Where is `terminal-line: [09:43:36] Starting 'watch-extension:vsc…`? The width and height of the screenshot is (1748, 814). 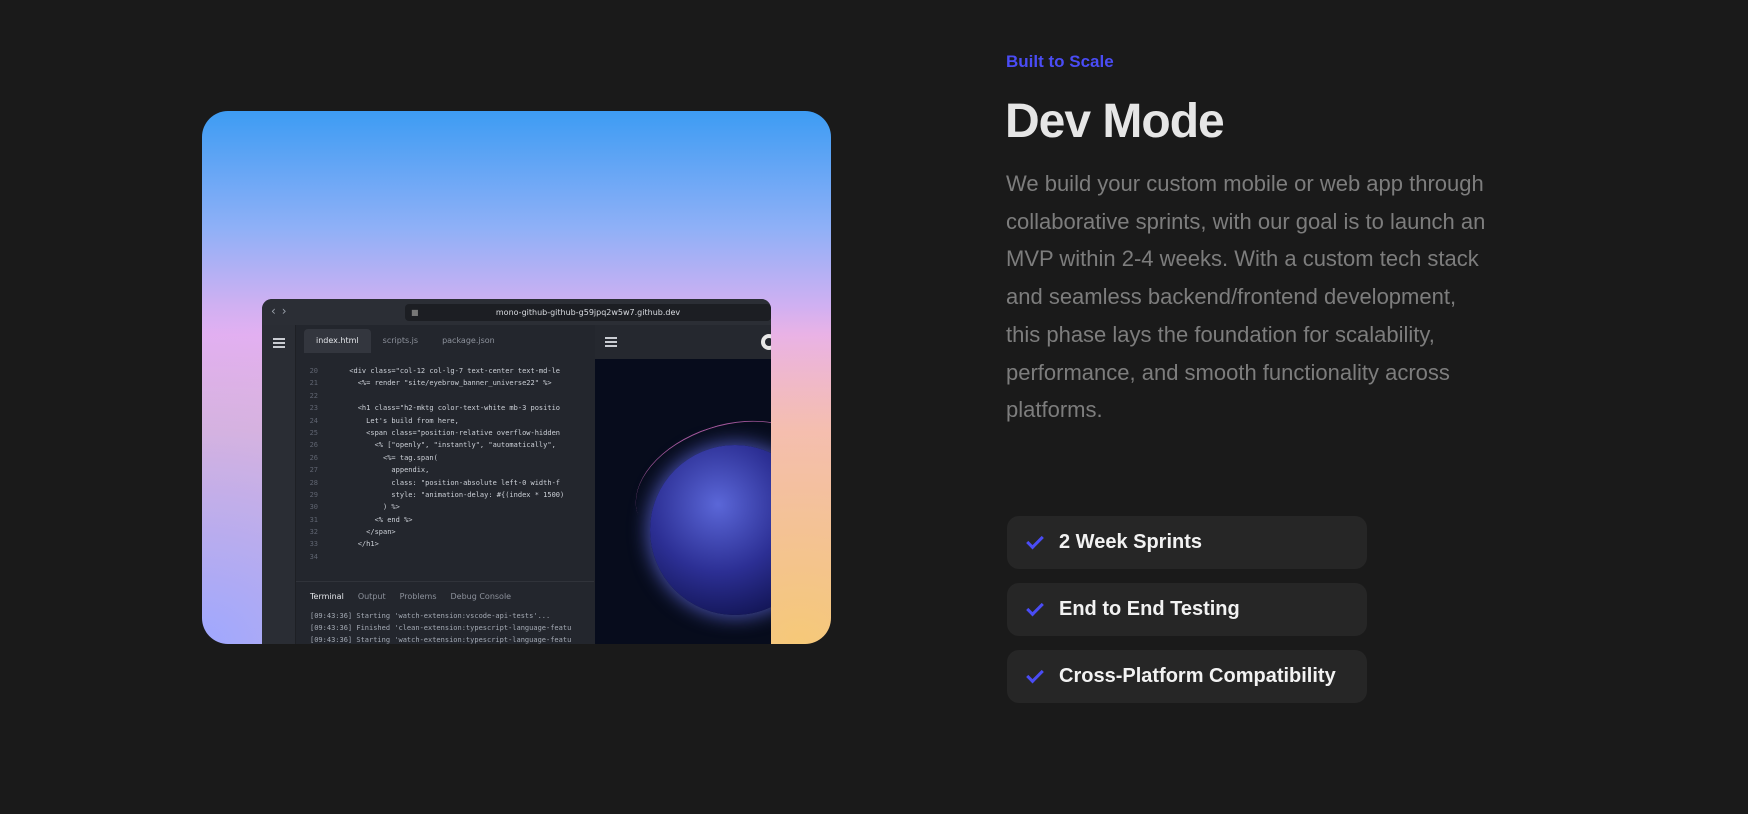 terminal-line: [09:43:36] Starting 'watch-extension:vsc… is located at coordinates (430, 616).